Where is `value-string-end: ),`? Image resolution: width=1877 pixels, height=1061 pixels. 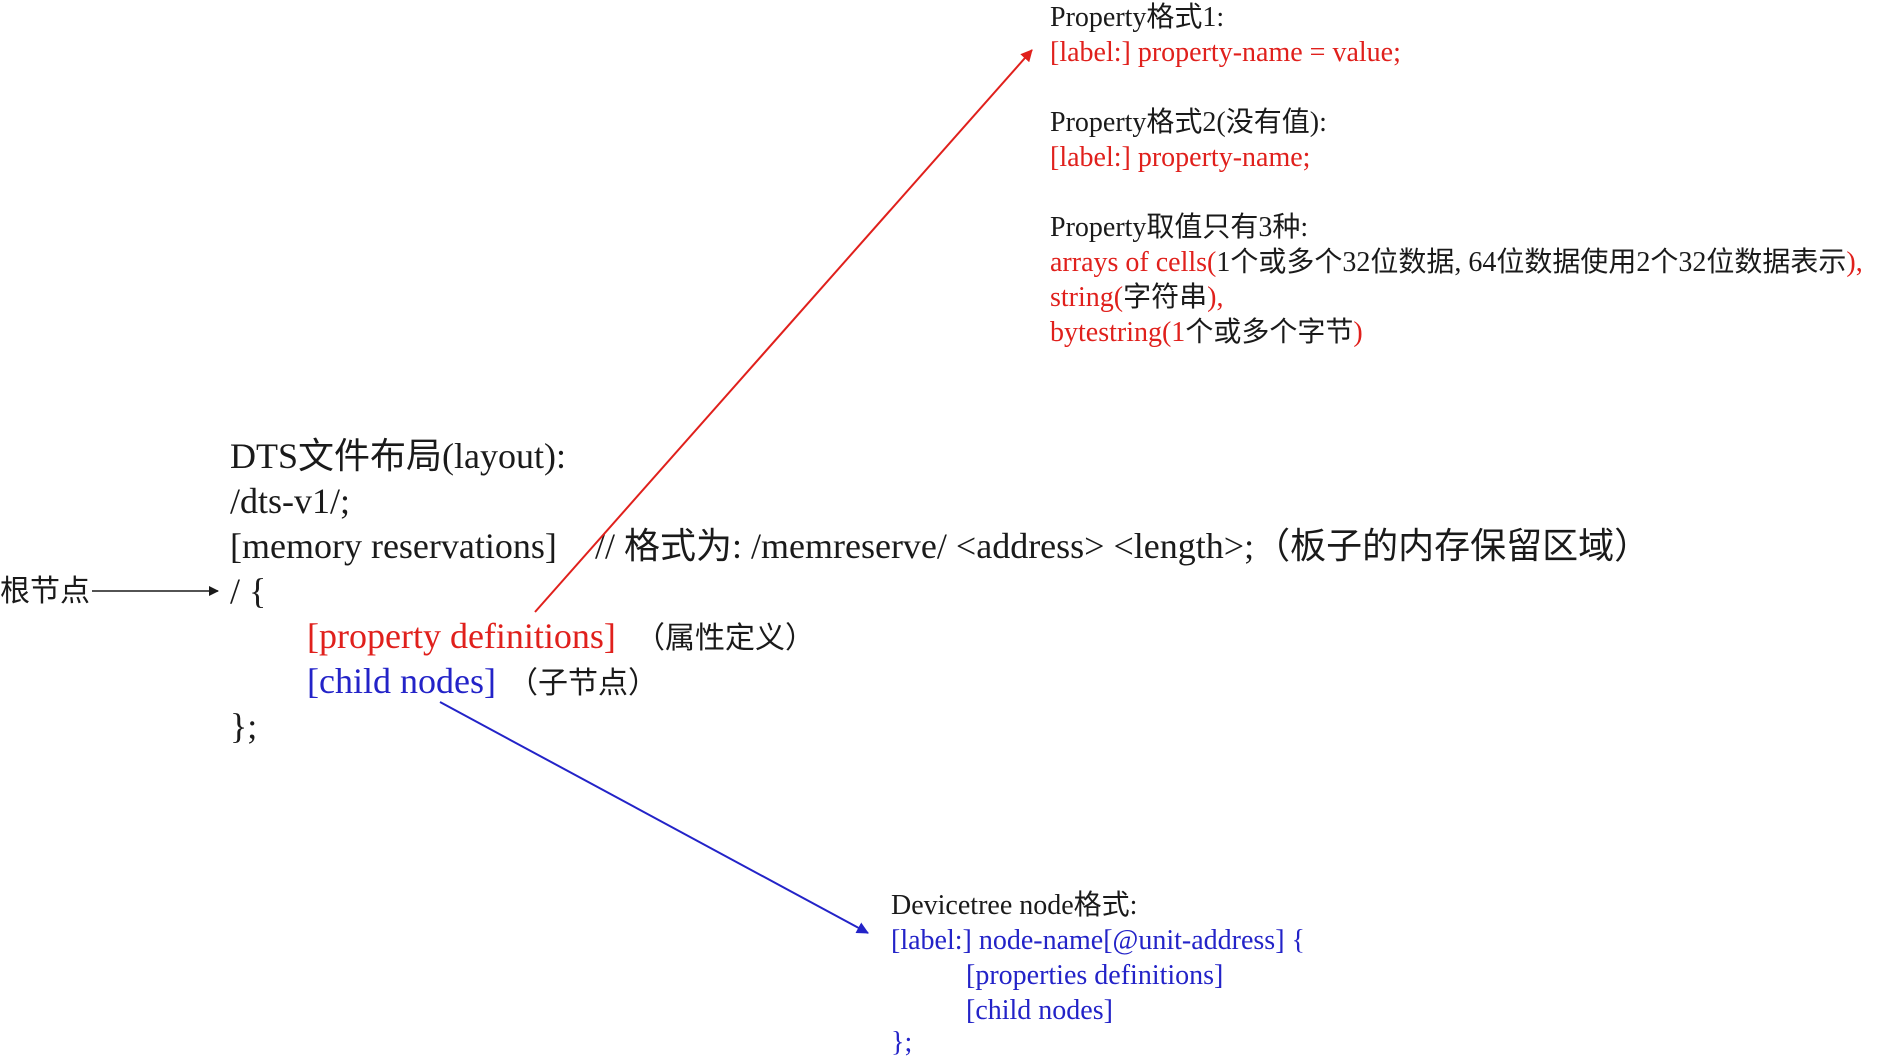 value-string-end: ), is located at coordinates (1215, 297).